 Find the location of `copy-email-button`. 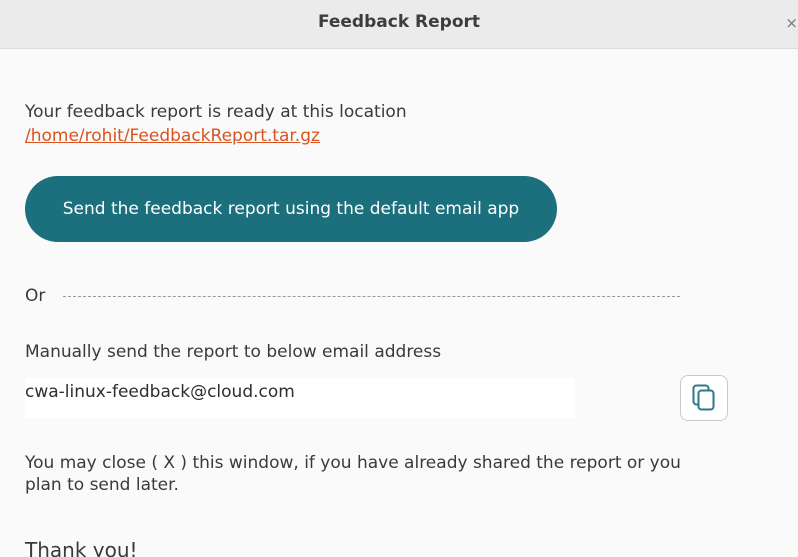

copy-email-button is located at coordinates (704, 398).